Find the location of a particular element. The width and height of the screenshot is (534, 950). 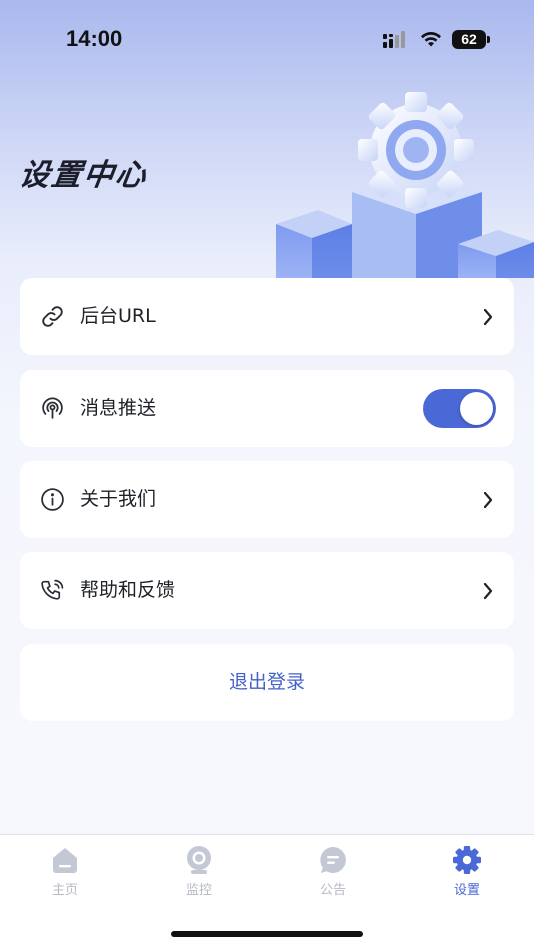

push-notifications-toggle is located at coordinates (459, 408).